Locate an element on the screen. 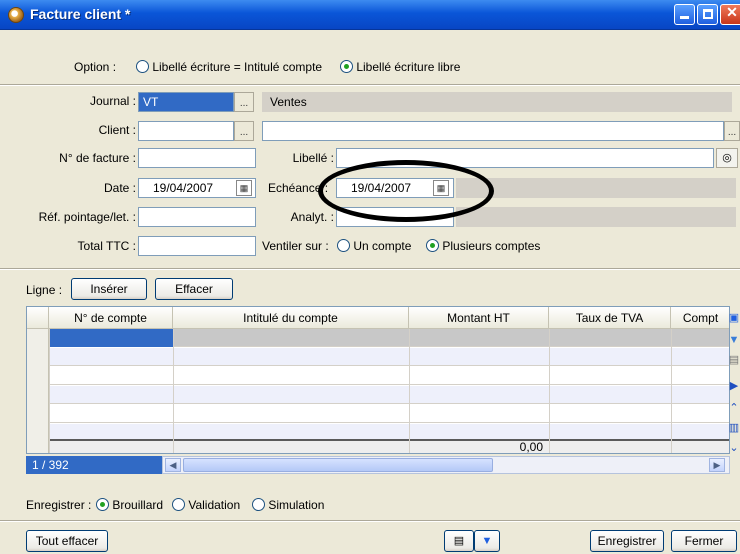  print-button: ▤ is located at coordinates (459, 541).